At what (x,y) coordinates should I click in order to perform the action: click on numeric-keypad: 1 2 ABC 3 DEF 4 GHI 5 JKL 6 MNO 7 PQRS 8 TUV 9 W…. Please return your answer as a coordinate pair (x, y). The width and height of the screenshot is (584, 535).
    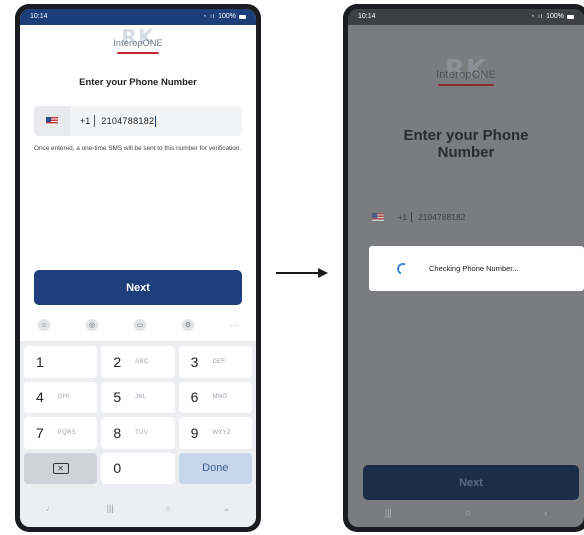
    Looking at the image, I should click on (138, 415).